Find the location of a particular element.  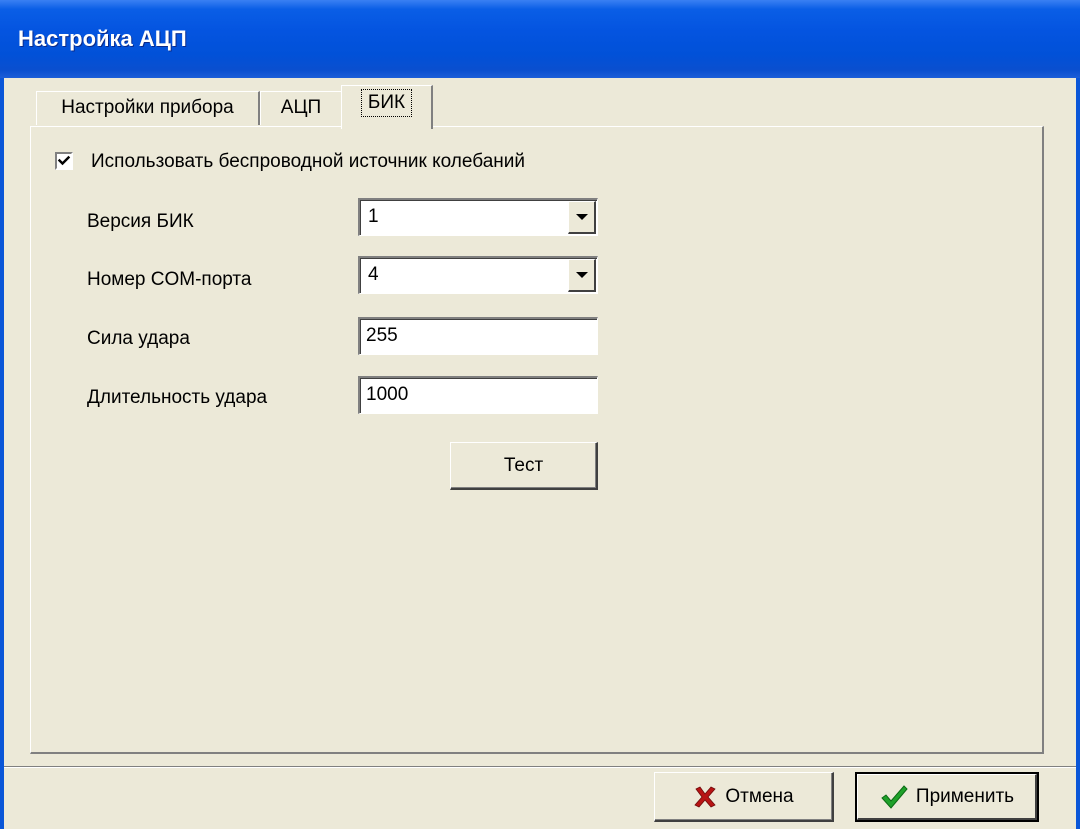

version-dropdown-button is located at coordinates (582, 217).